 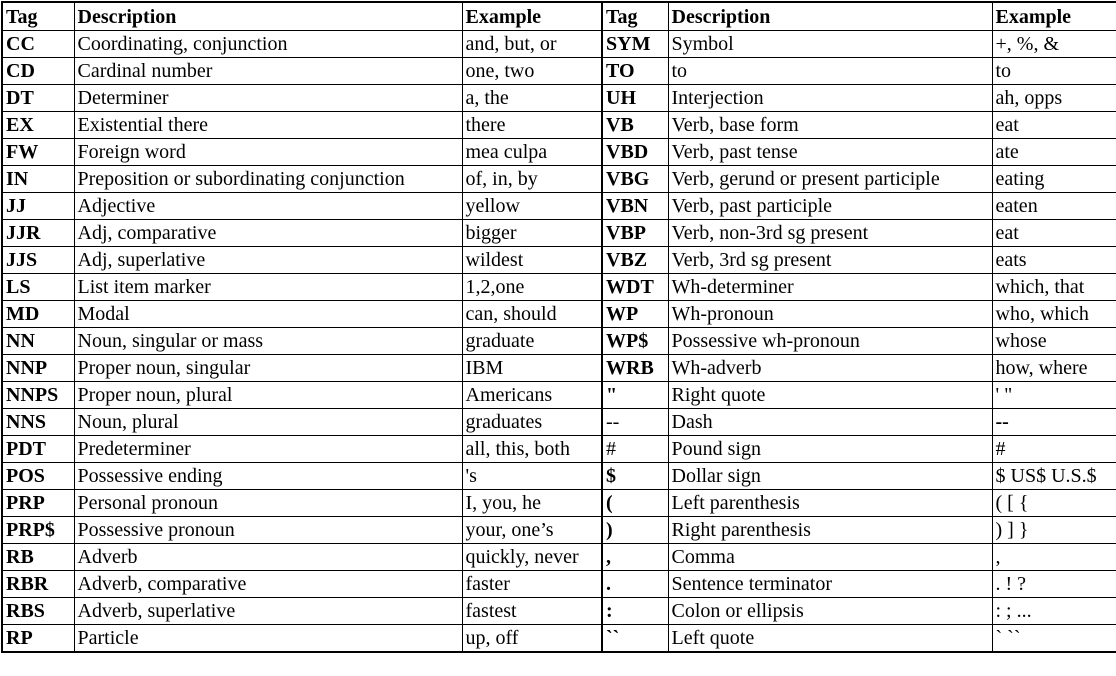 I want to click on example-cell: graduates, so click(x=532, y=422).